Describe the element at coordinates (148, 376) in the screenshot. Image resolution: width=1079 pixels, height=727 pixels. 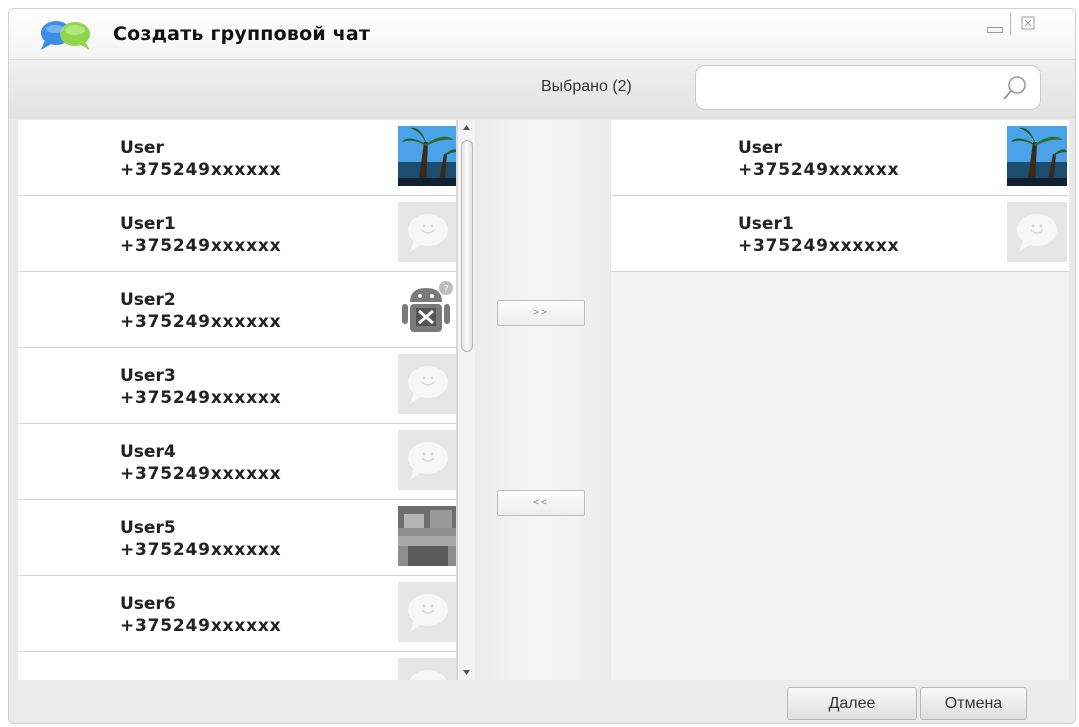
I see `contact-name: User3` at that location.